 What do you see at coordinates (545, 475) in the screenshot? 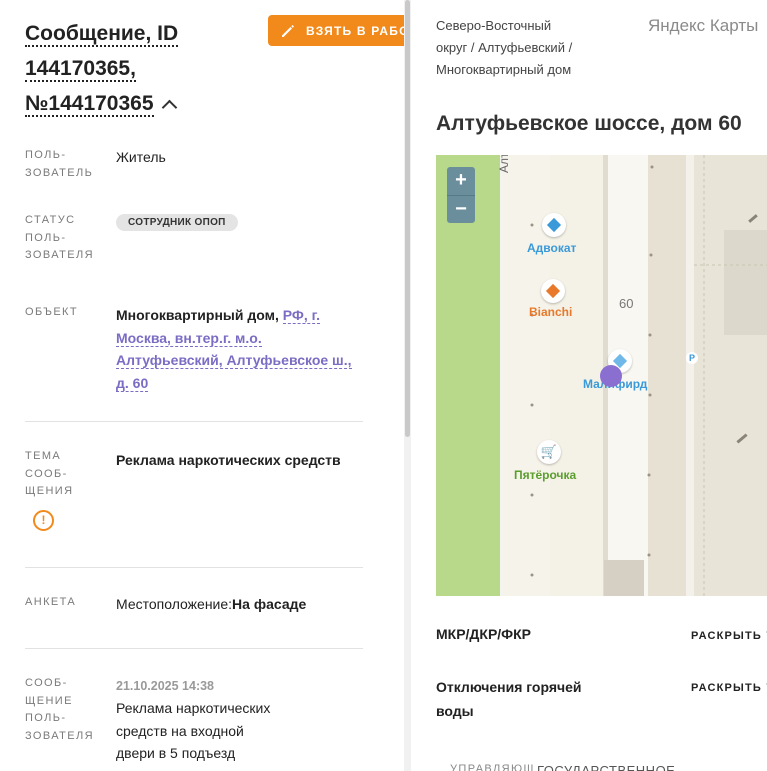
I see `poi-label-pyaterochka: Пятёрочка` at bounding box center [545, 475].